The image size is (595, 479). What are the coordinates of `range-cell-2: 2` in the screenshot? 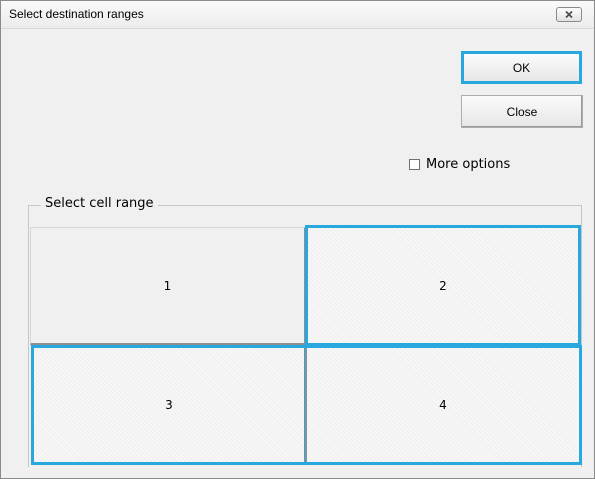 It's located at (443, 285).